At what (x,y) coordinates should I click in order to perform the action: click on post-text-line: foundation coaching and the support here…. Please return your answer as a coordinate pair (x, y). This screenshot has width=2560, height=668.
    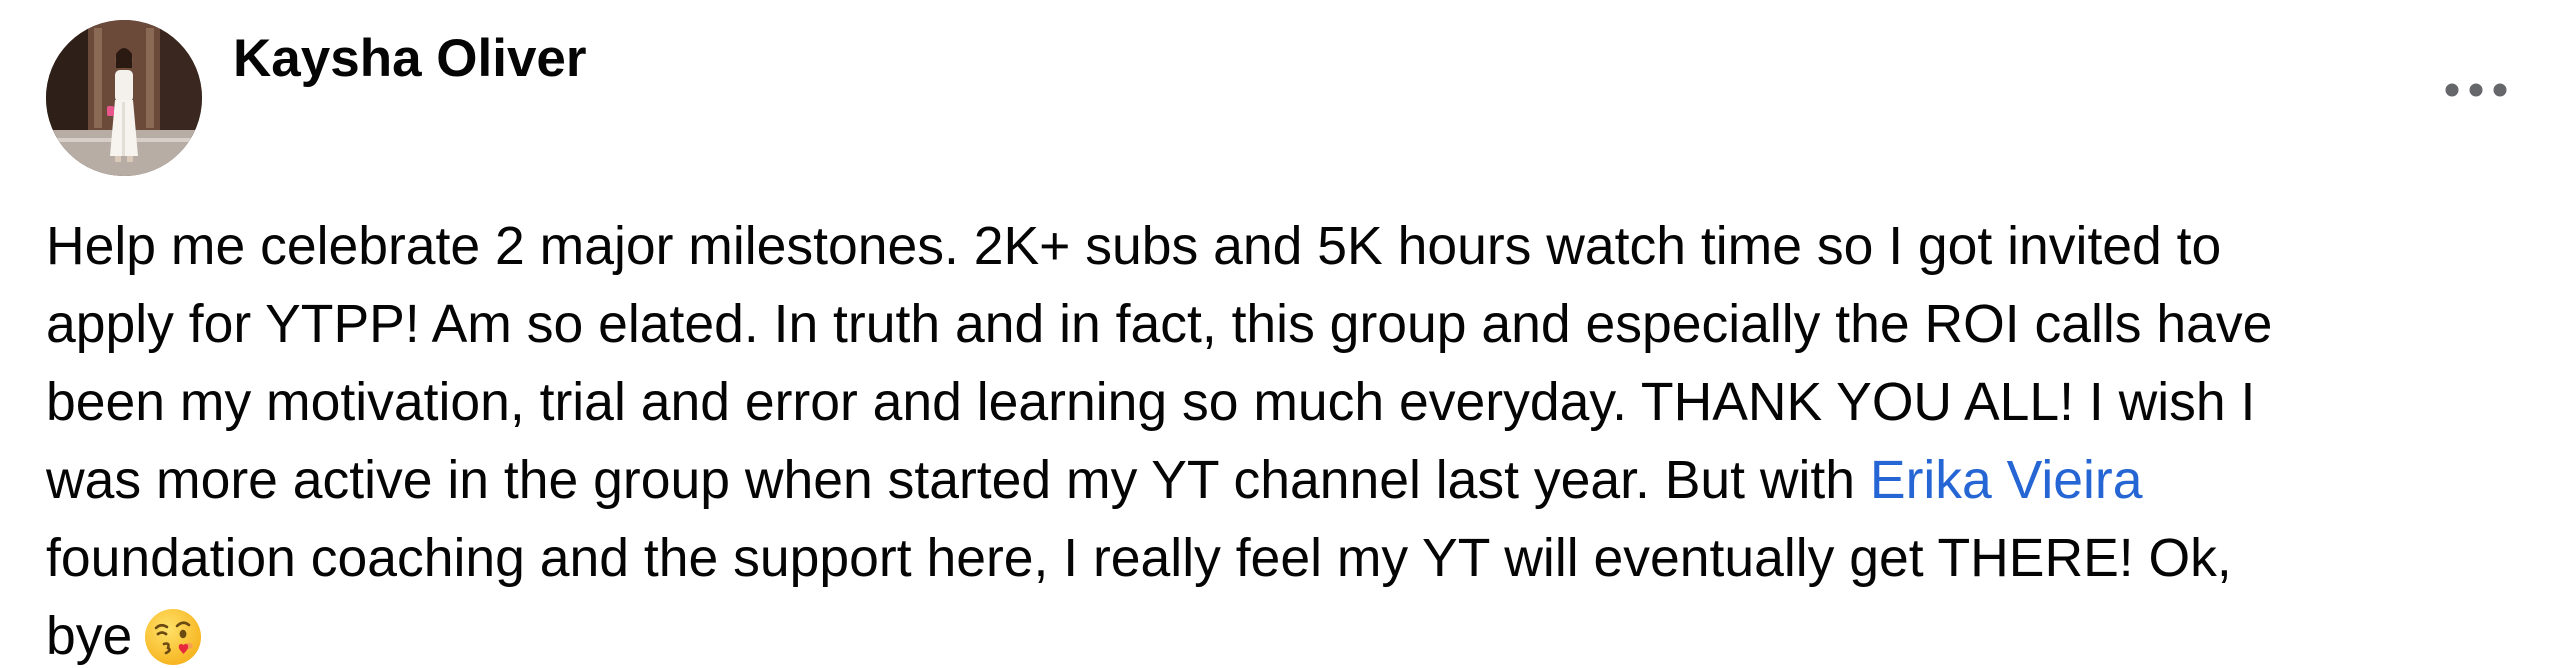
    Looking at the image, I should click on (1139, 558).